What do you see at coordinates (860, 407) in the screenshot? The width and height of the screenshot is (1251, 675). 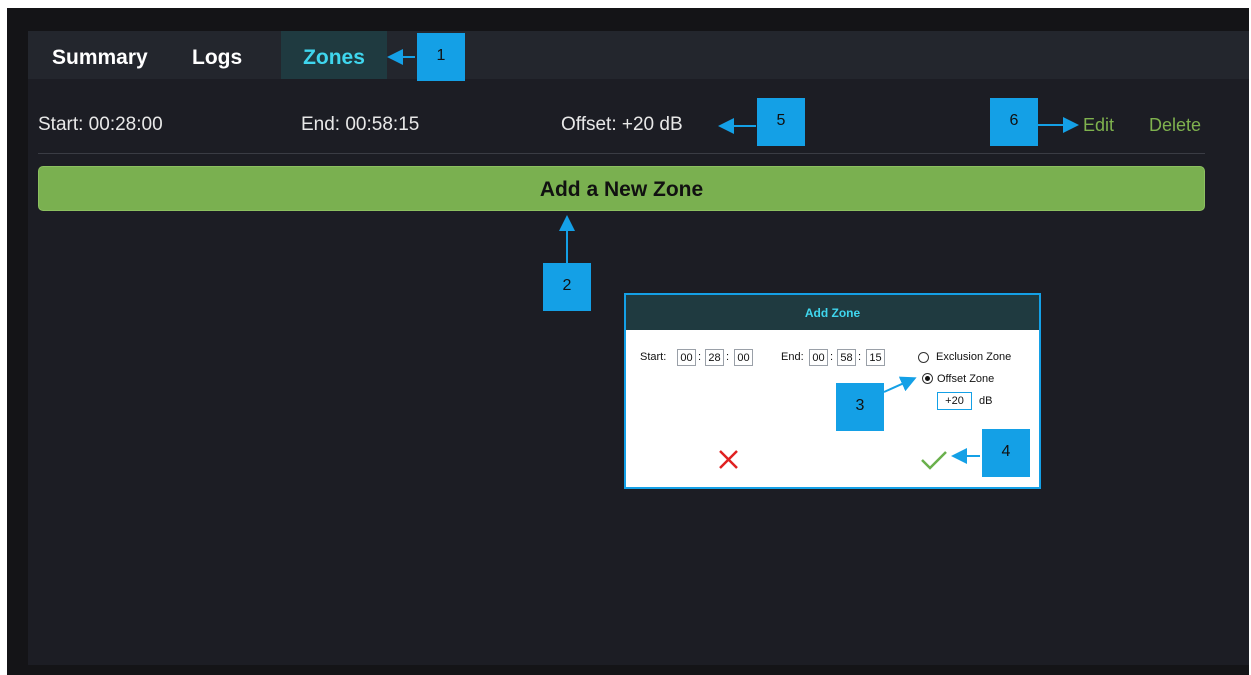 I see `callout-3: 3` at bounding box center [860, 407].